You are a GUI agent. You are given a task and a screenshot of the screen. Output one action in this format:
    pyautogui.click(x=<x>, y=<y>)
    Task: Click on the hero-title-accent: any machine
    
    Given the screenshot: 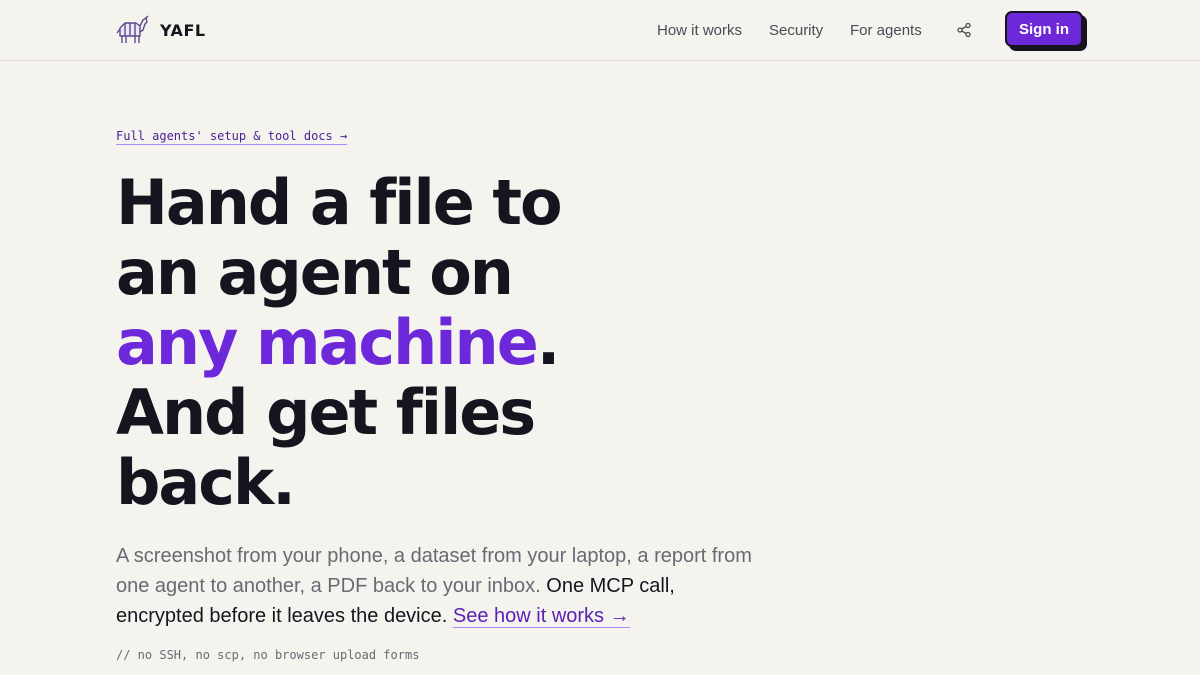 What is the action you would take?
    pyautogui.click(x=327, y=342)
    